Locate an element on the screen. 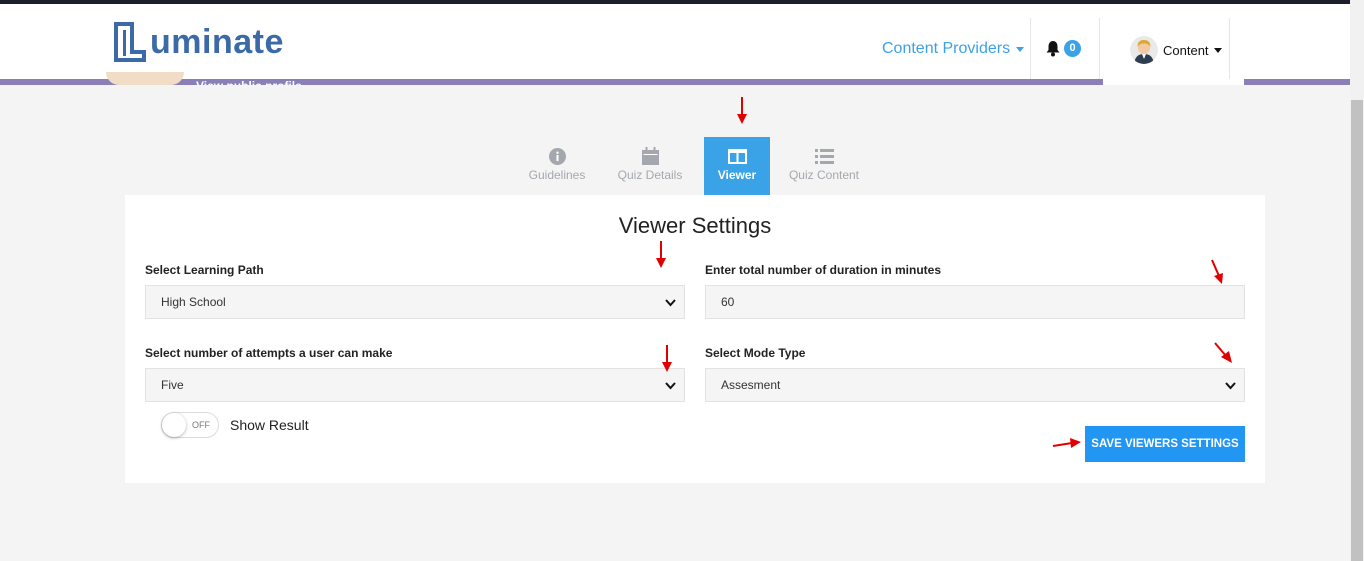  show-result-label: Show Result is located at coordinates (269, 425).